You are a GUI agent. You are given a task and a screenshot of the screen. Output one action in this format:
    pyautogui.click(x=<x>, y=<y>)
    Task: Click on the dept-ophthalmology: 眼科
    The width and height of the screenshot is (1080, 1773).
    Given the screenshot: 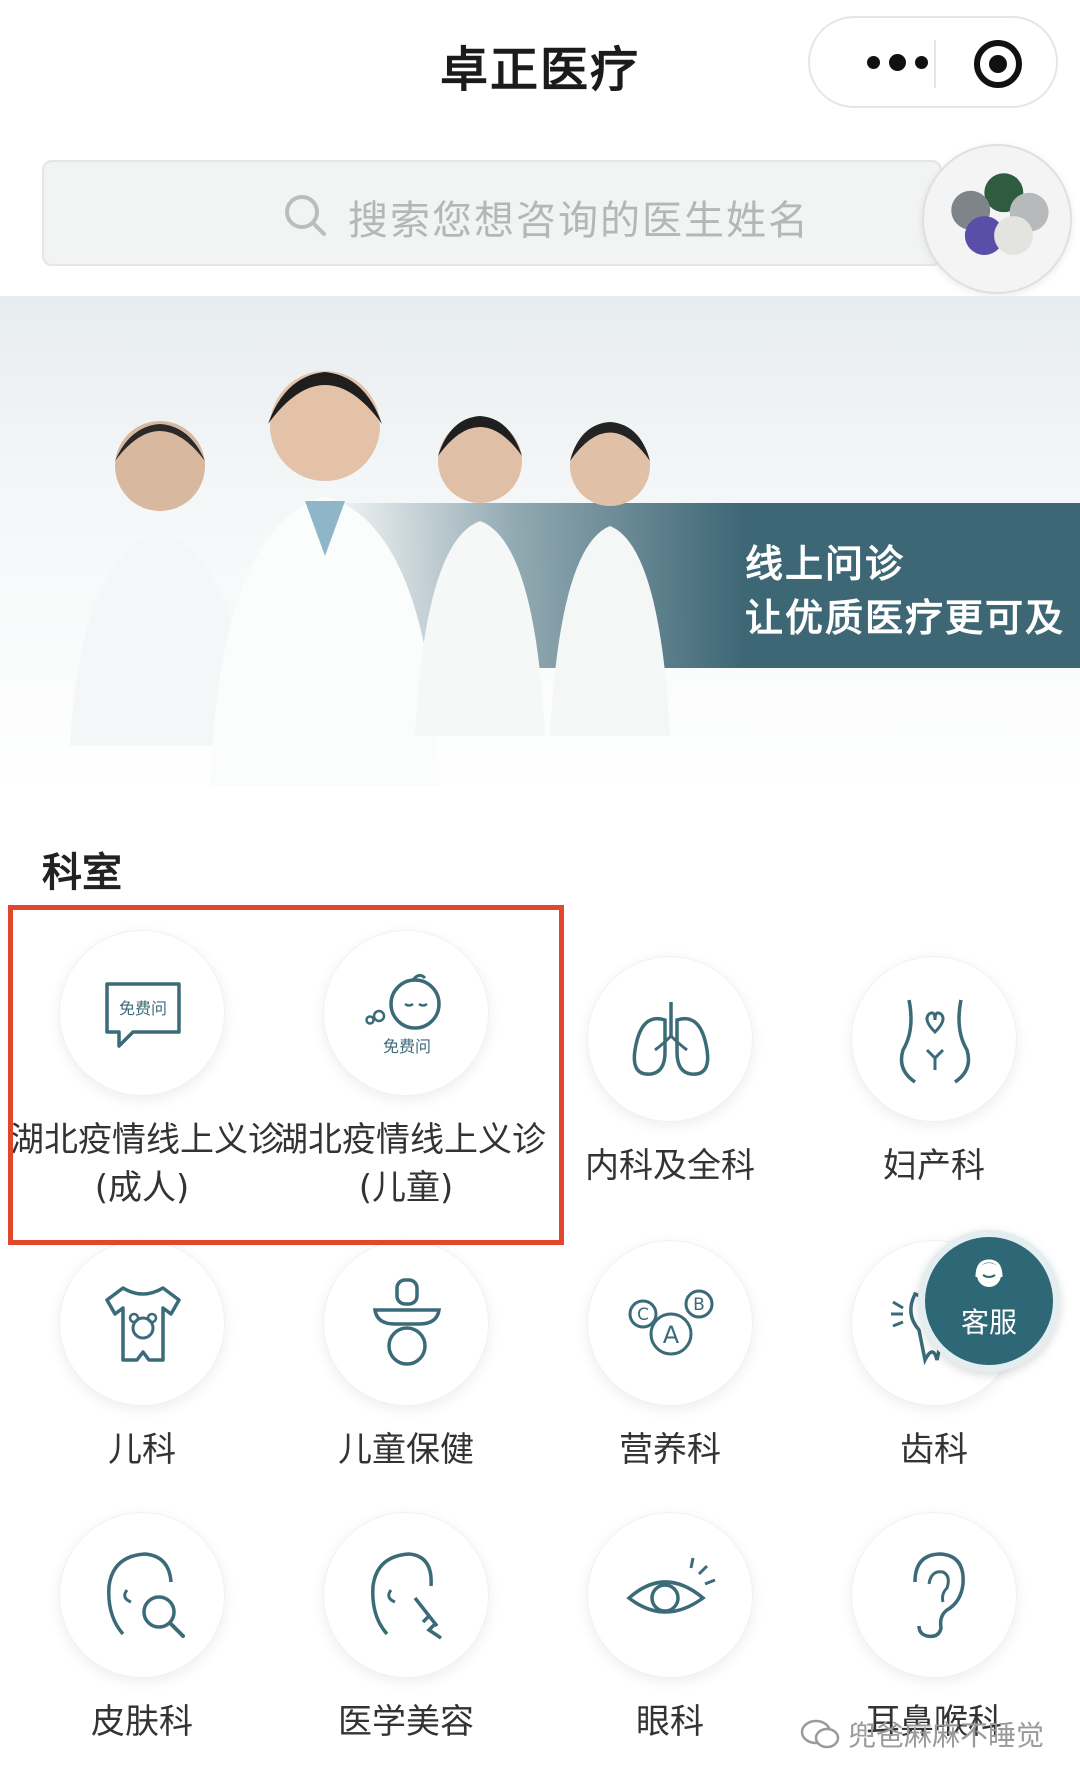 What is the action you would take?
    pyautogui.click(x=670, y=1637)
    